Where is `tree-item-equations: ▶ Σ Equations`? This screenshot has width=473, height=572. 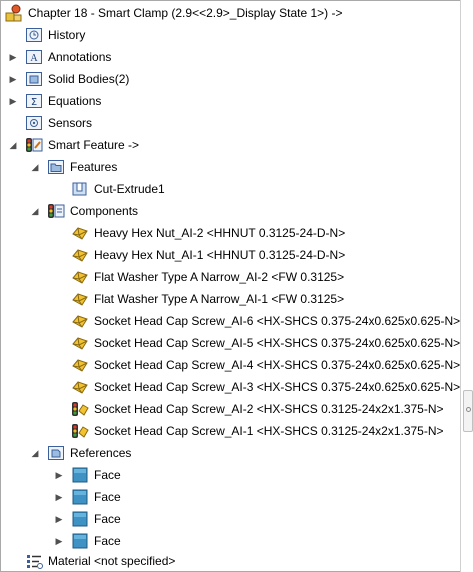
tree-item-equations: ▶ Σ Equations is located at coordinates (54, 101).